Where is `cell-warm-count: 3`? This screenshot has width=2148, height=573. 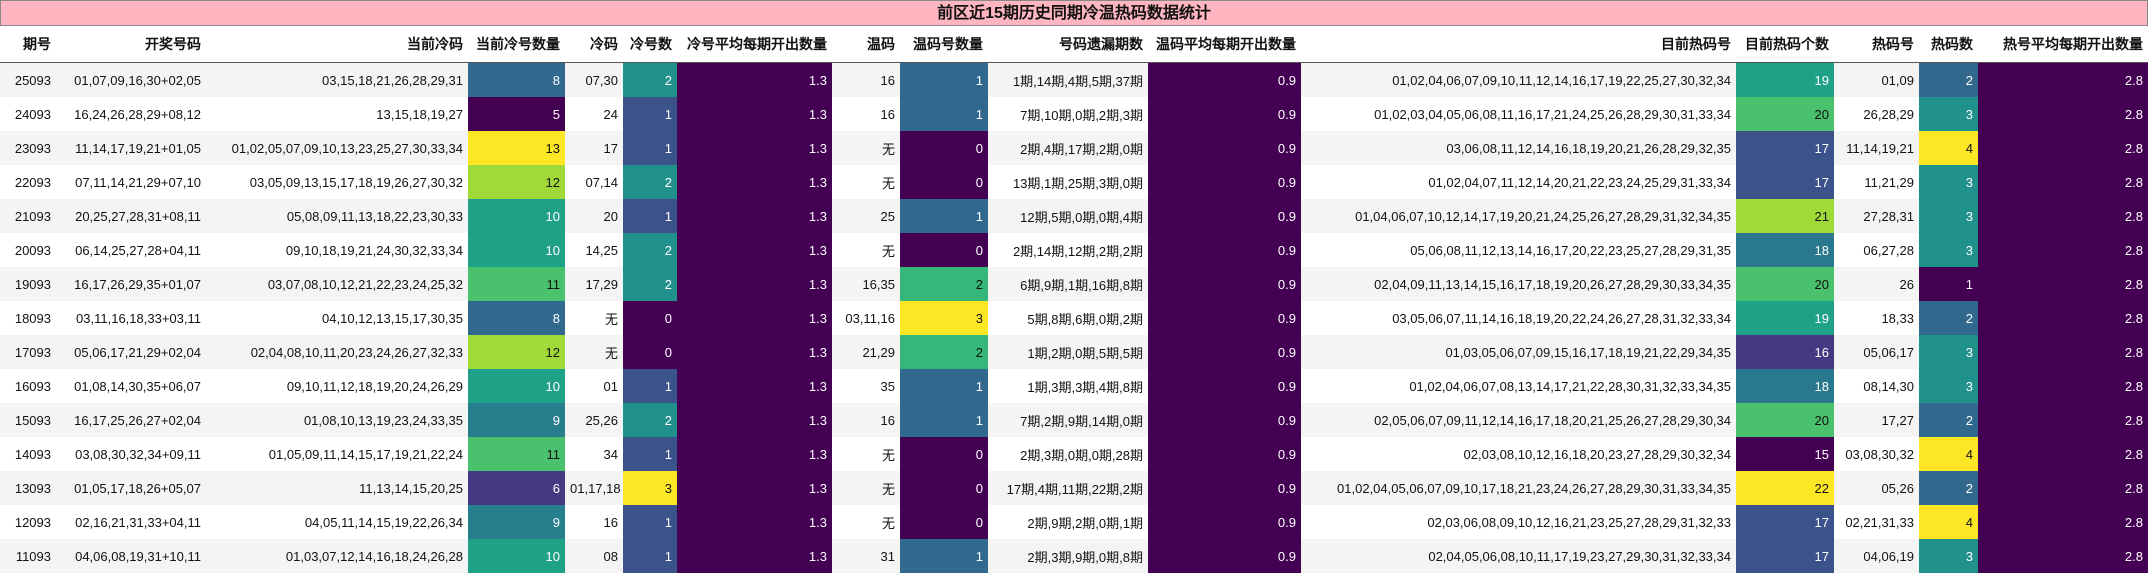
cell-warm-count: 3 is located at coordinates (944, 318).